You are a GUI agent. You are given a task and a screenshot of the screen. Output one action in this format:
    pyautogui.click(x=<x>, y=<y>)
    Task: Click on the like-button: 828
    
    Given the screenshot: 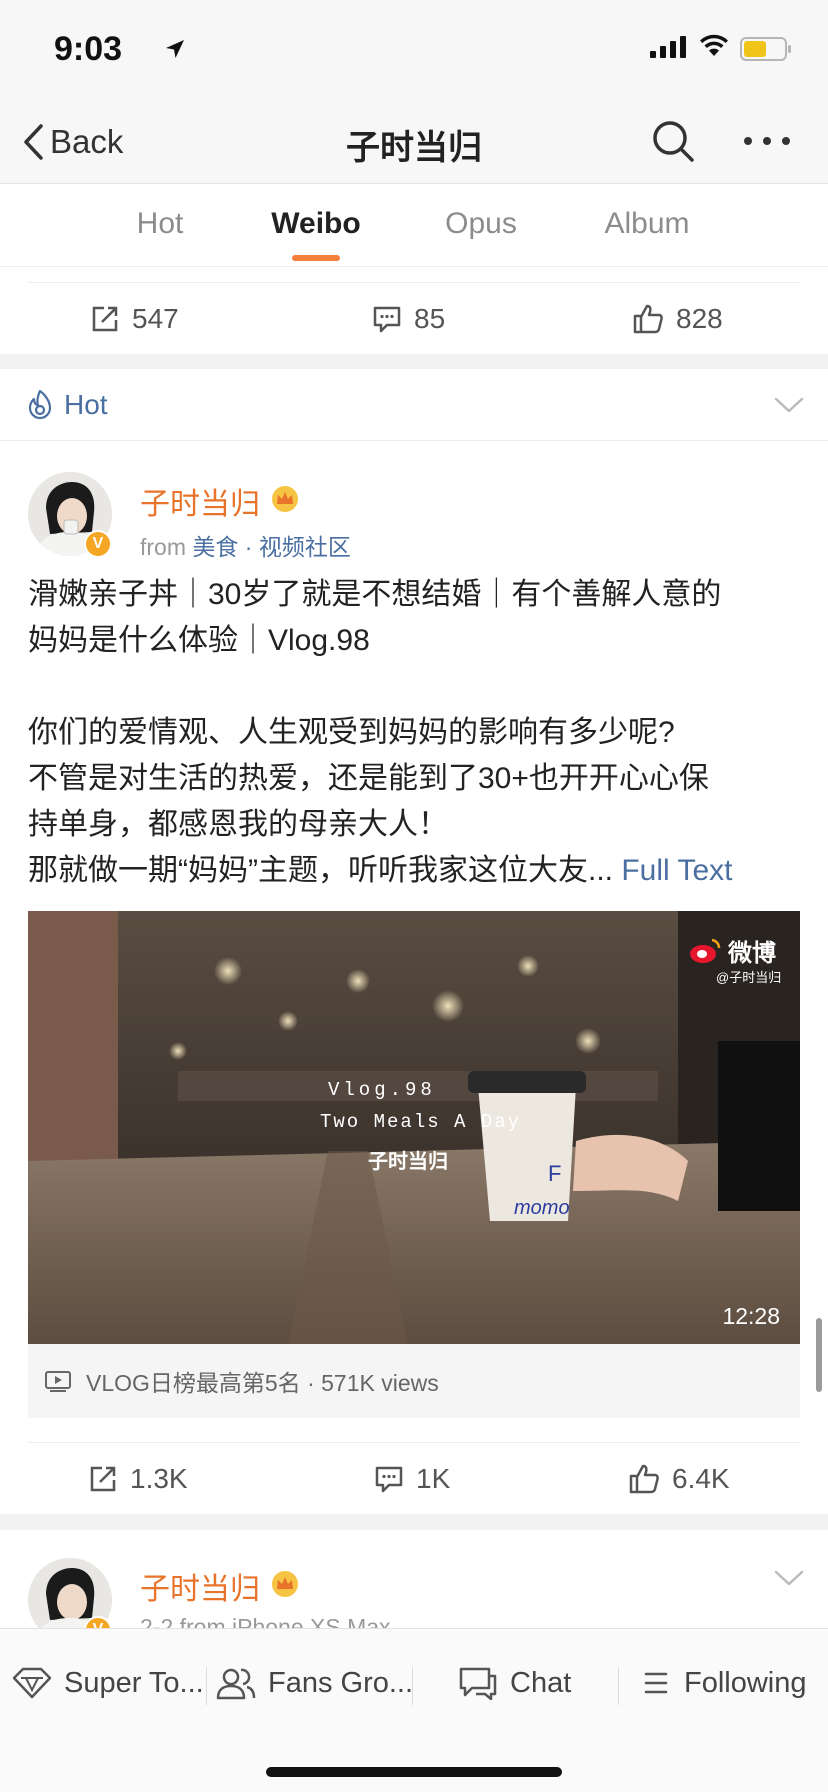 What is the action you would take?
    pyautogui.click(x=677, y=319)
    